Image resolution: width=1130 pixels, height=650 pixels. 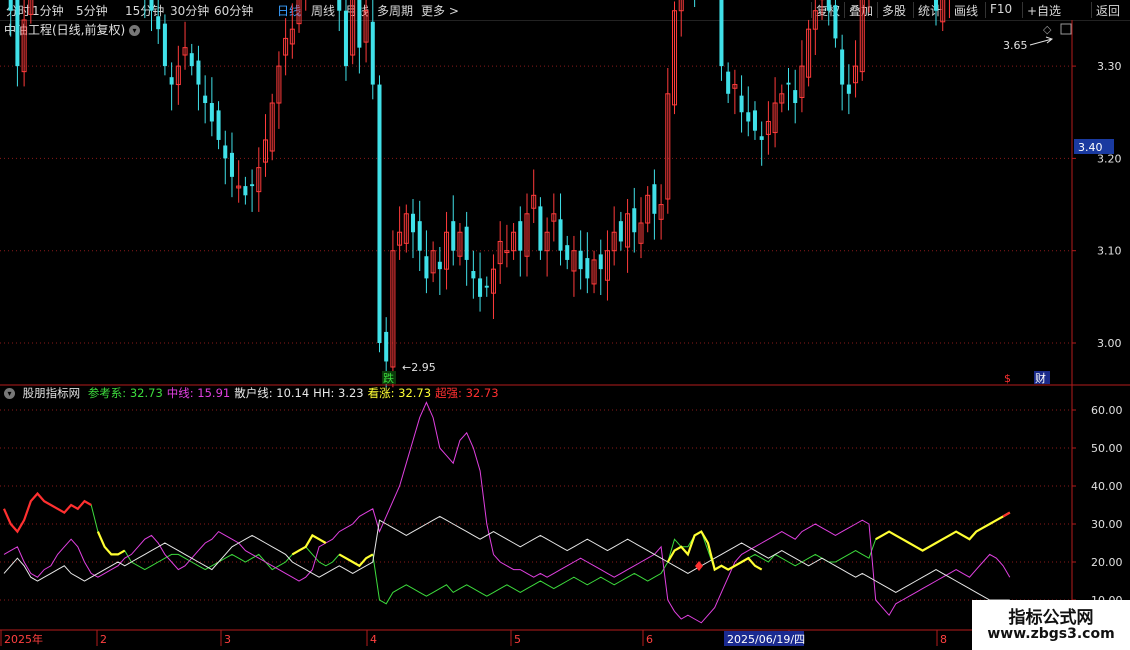 I want to click on indicator-field-3: HH: 3.23, so click(x=338, y=393).